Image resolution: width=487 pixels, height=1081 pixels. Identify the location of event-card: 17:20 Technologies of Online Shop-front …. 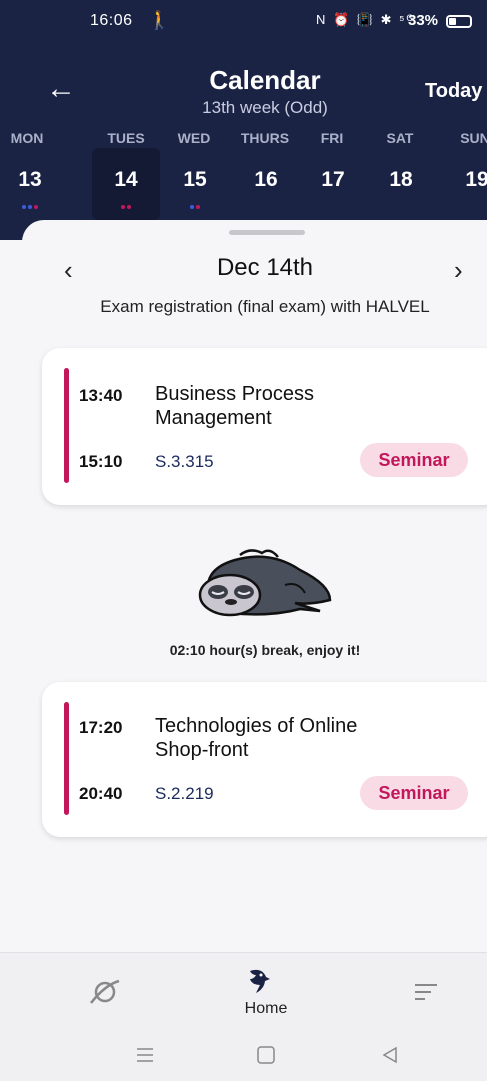
(264, 759).